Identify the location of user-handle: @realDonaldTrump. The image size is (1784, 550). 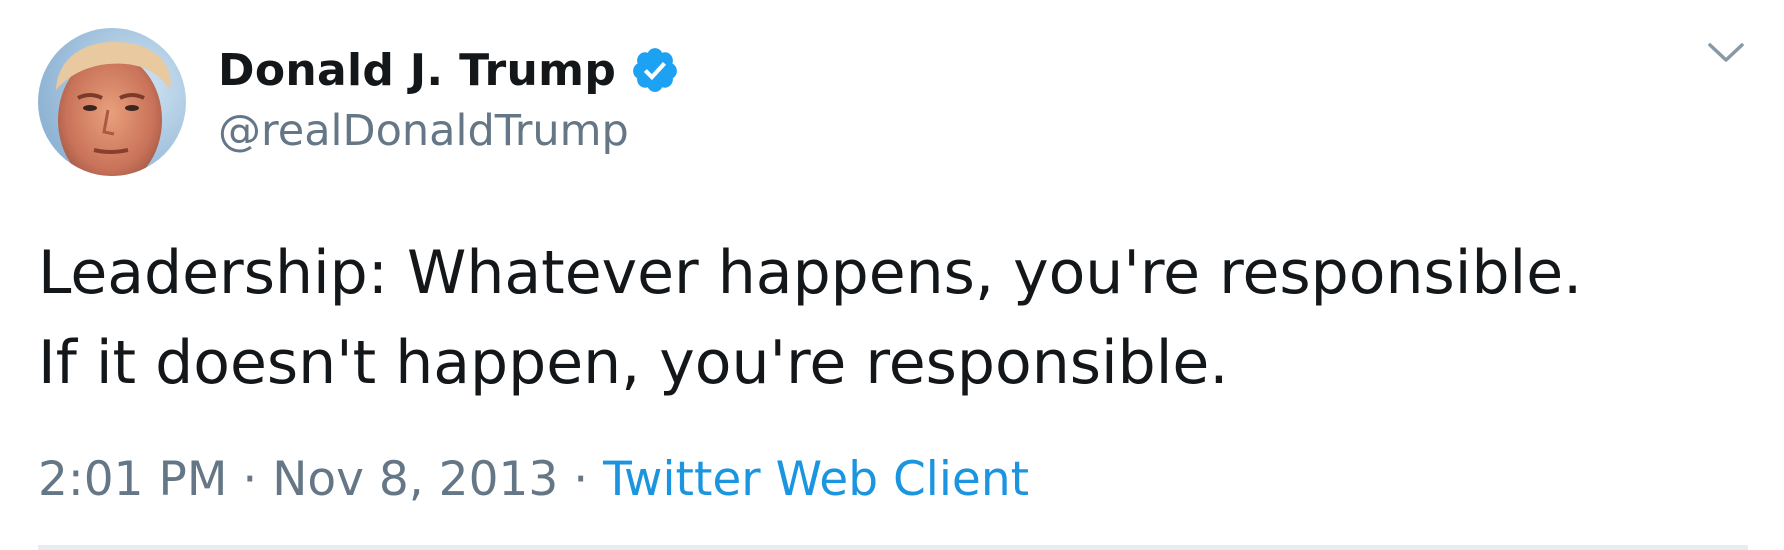
(423, 131).